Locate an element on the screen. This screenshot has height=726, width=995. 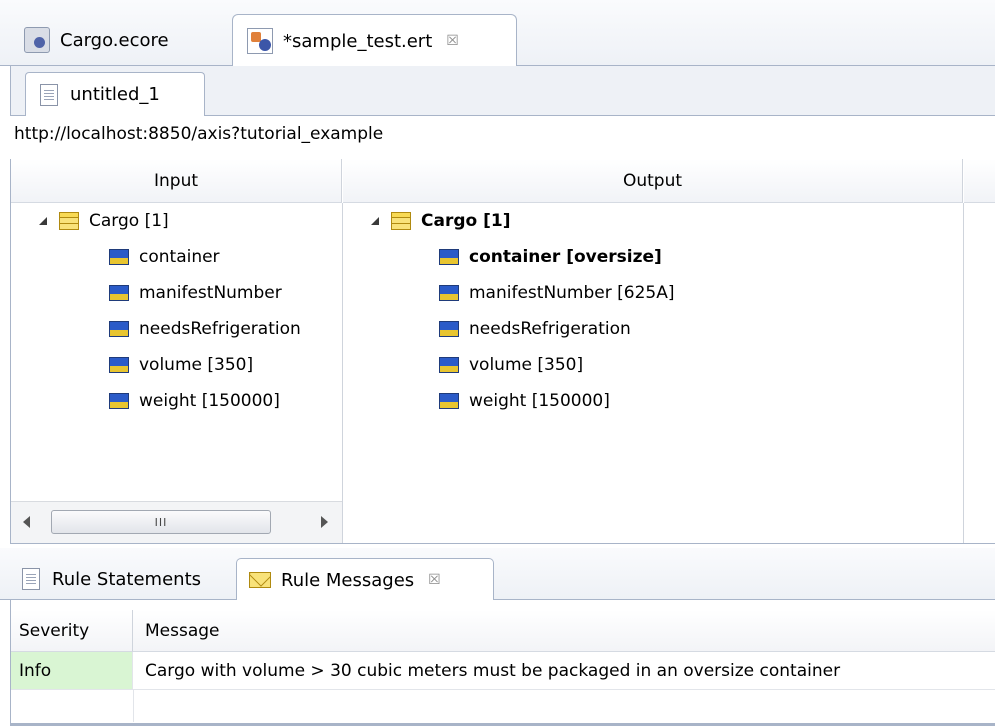
tree-node-attribute: manifestNumber [625A] is located at coordinates (556, 293).